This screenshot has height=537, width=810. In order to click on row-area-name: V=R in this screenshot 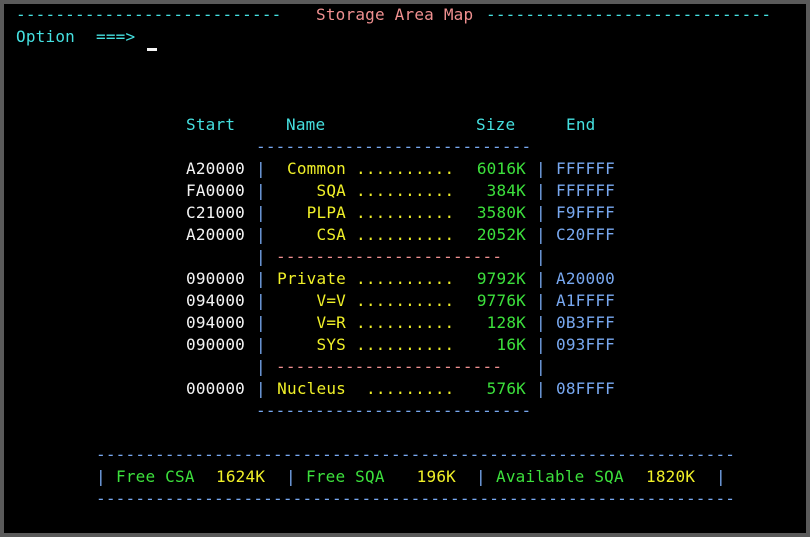, I will do `click(331, 322)`.